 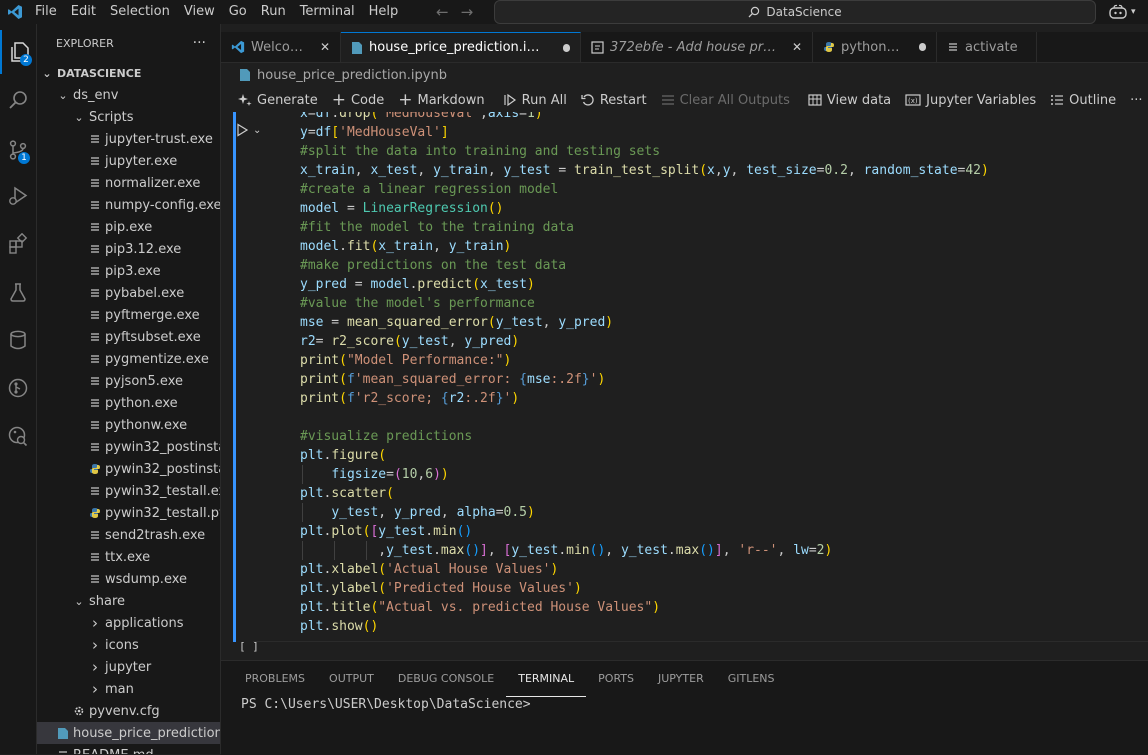 I want to click on editor-tab: Welcome ✕, so click(x=281, y=47).